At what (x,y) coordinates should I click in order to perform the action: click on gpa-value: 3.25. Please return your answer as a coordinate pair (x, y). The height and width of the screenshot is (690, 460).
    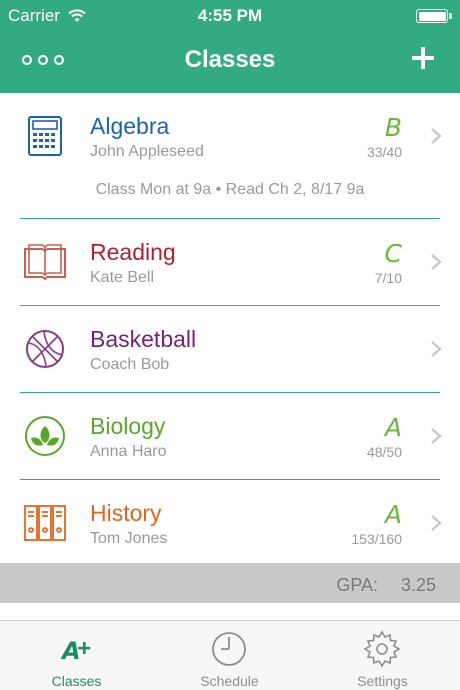
    Looking at the image, I should click on (418, 585).